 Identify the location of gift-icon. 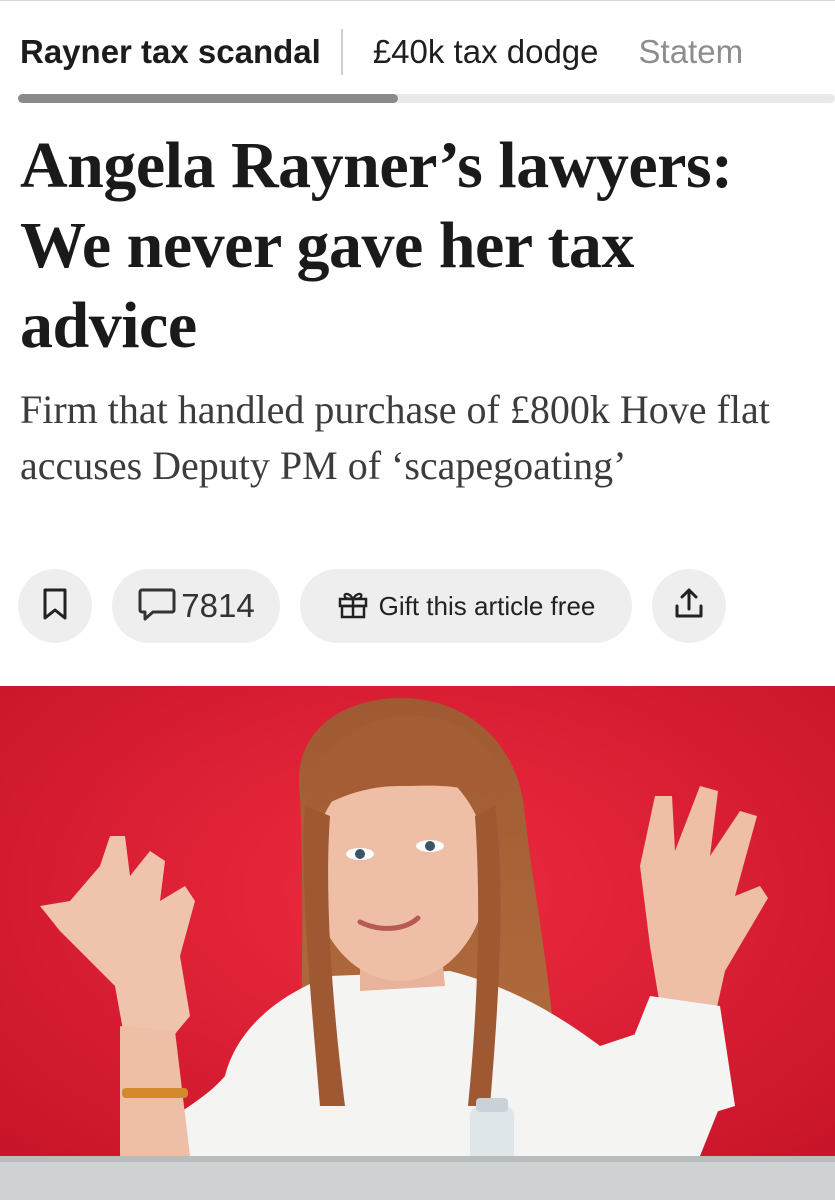
(353, 606).